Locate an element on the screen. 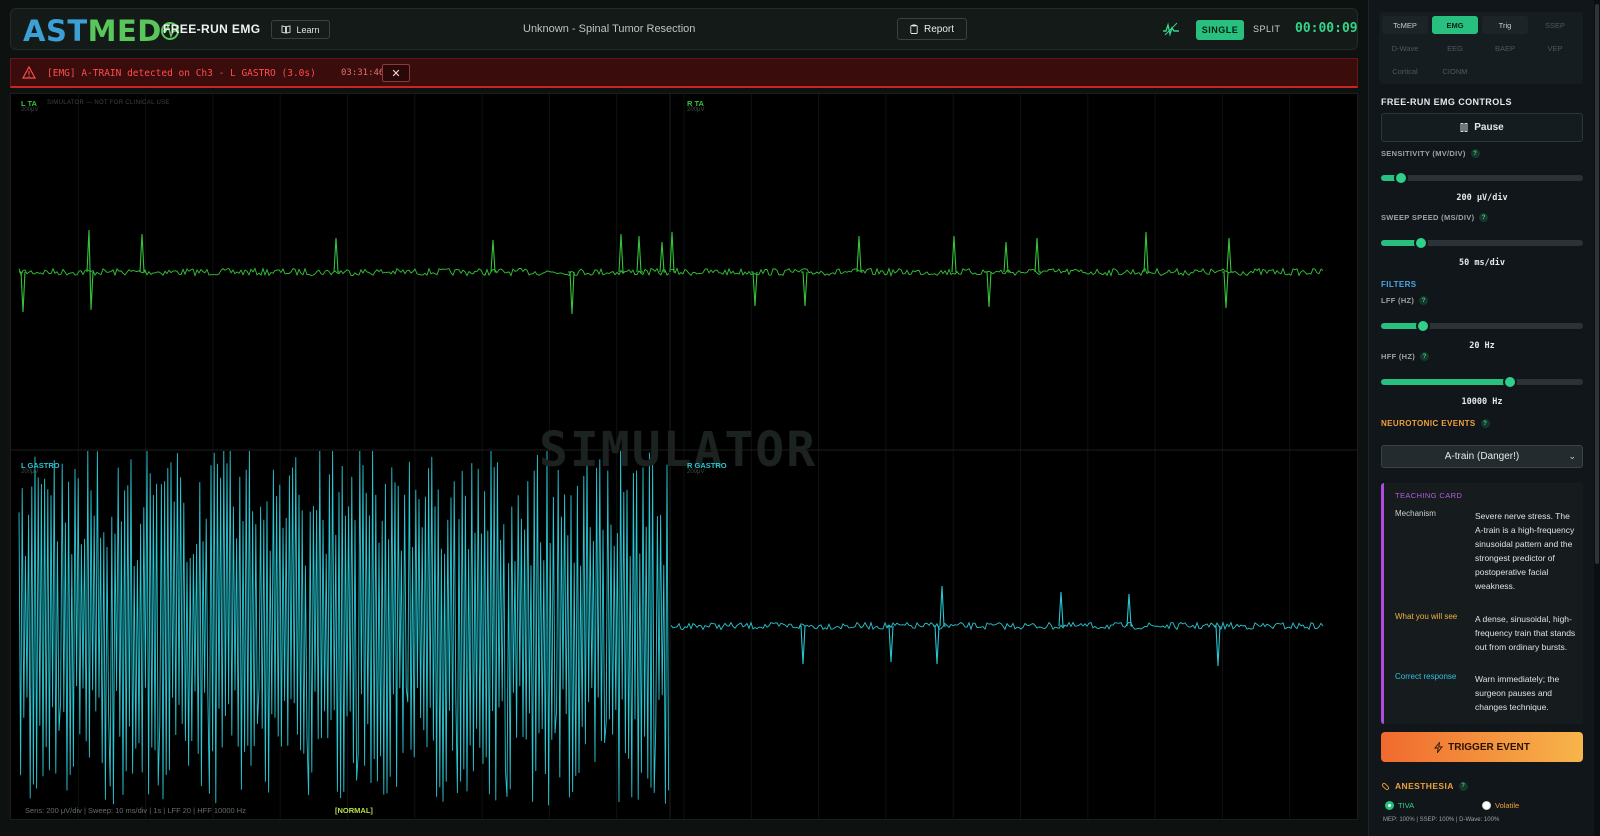  pause-label: Pause is located at coordinates (1489, 127).